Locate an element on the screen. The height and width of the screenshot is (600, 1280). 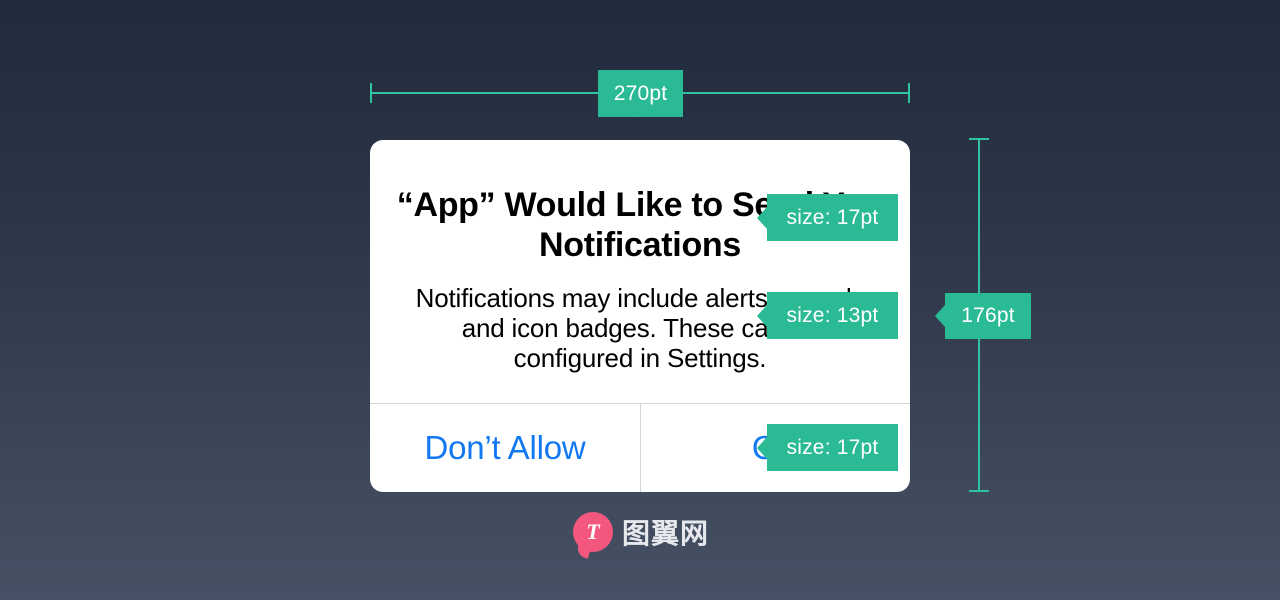
watermark-logo-letter: T is located at coordinates (593, 531).